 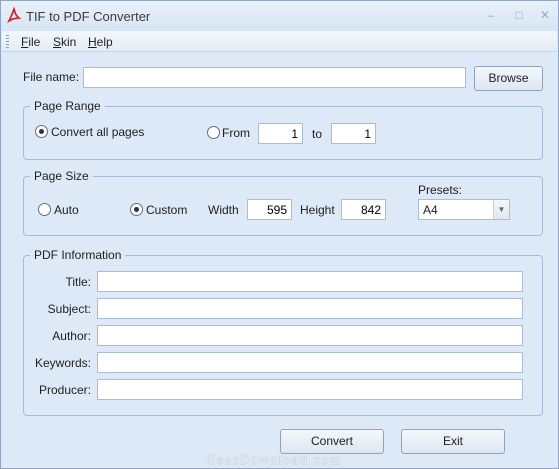 What do you see at coordinates (51, 77) in the screenshot?
I see `file-name-label: File name:` at bounding box center [51, 77].